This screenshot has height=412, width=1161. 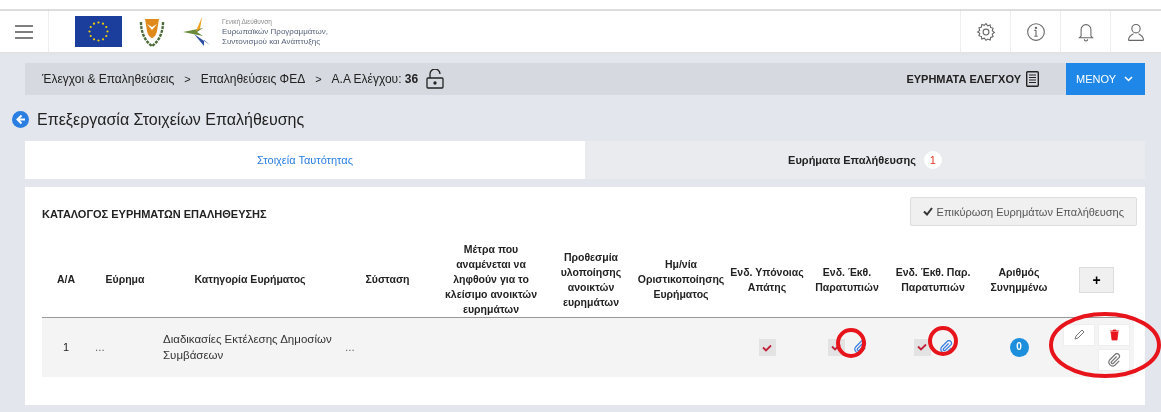 What do you see at coordinates (1136, 31) in the screenshot?
I see `user-icon` at bounding box center [1136, 31].